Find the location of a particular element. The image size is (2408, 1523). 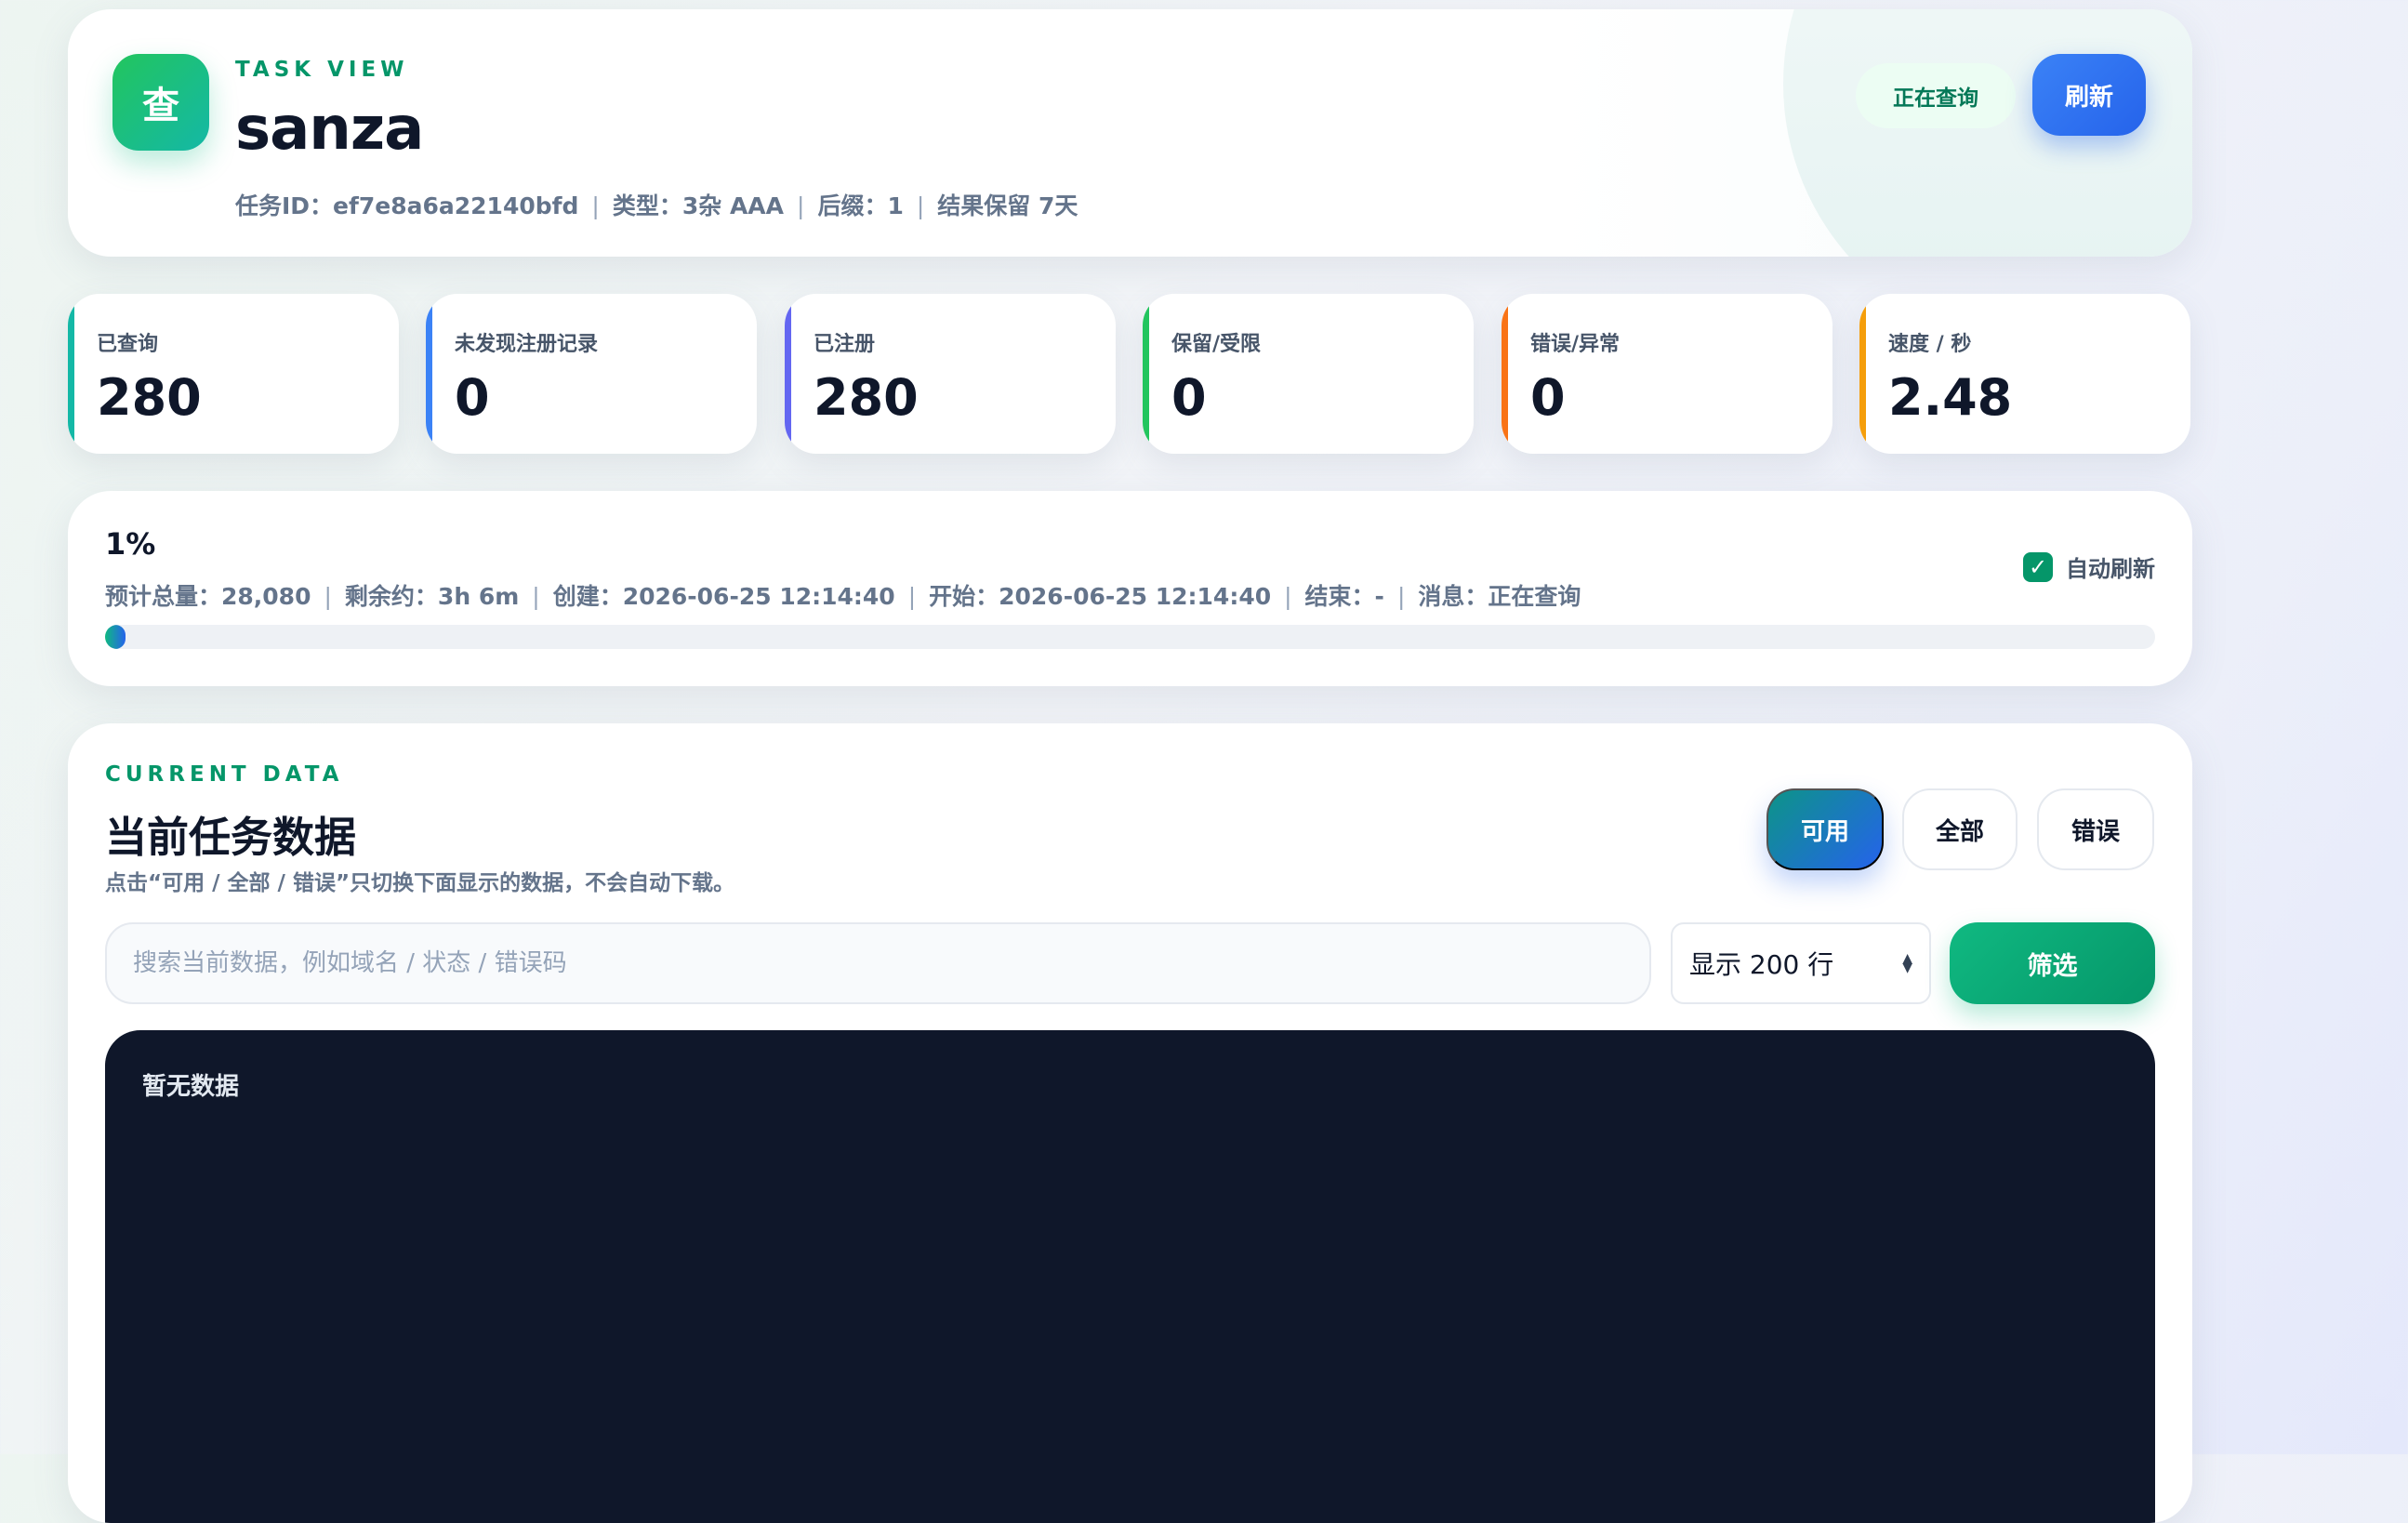

filter-available-button: 可用 is located at coordinates (1825, 829).